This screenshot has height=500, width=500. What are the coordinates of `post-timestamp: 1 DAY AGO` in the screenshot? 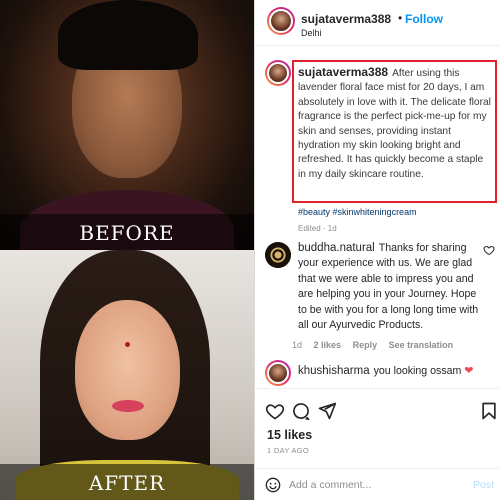 It's located at (288, 450).